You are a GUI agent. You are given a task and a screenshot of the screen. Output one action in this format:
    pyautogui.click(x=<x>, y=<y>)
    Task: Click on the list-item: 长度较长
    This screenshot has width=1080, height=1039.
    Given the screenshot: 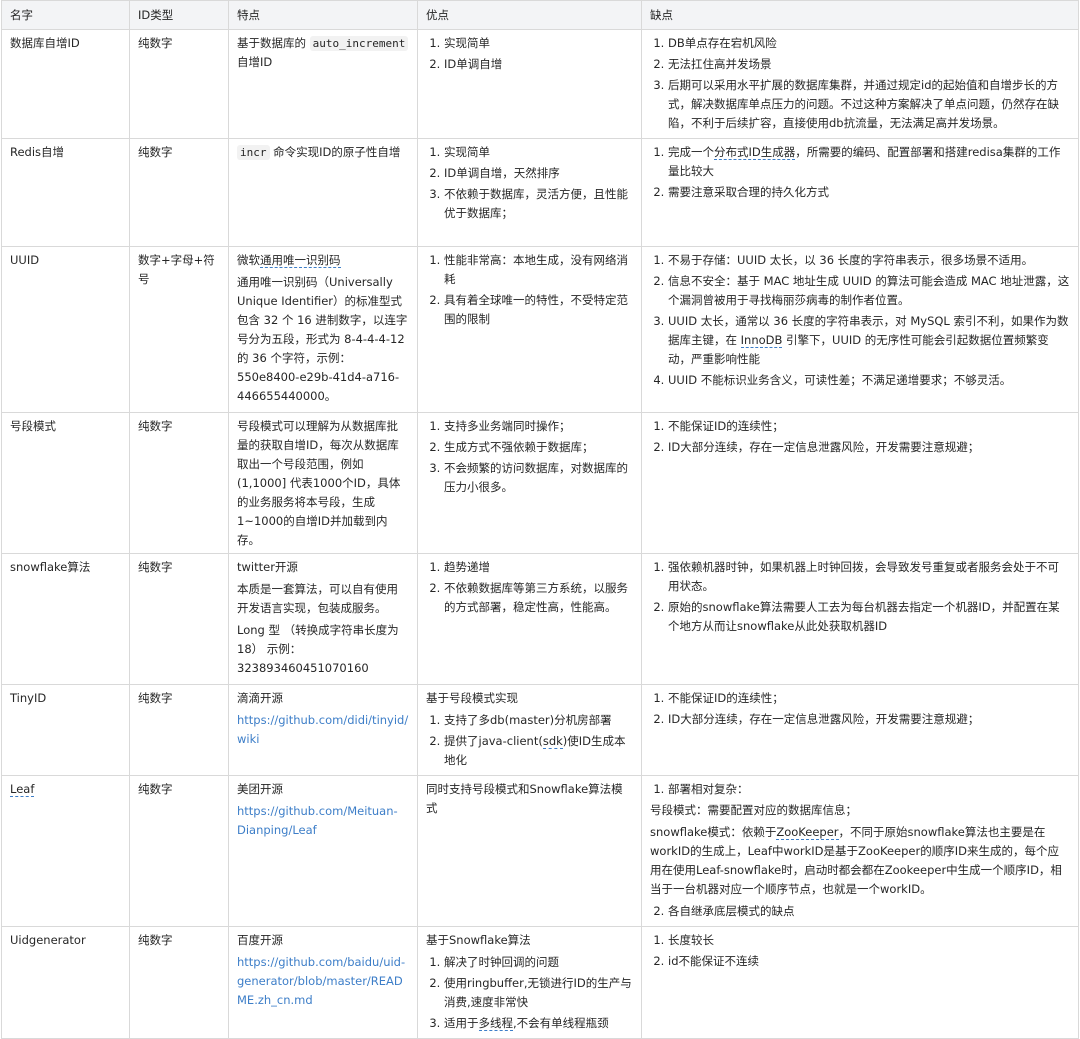 What is the action you would take?
    pyautogui.click(x=869, y=940)
    